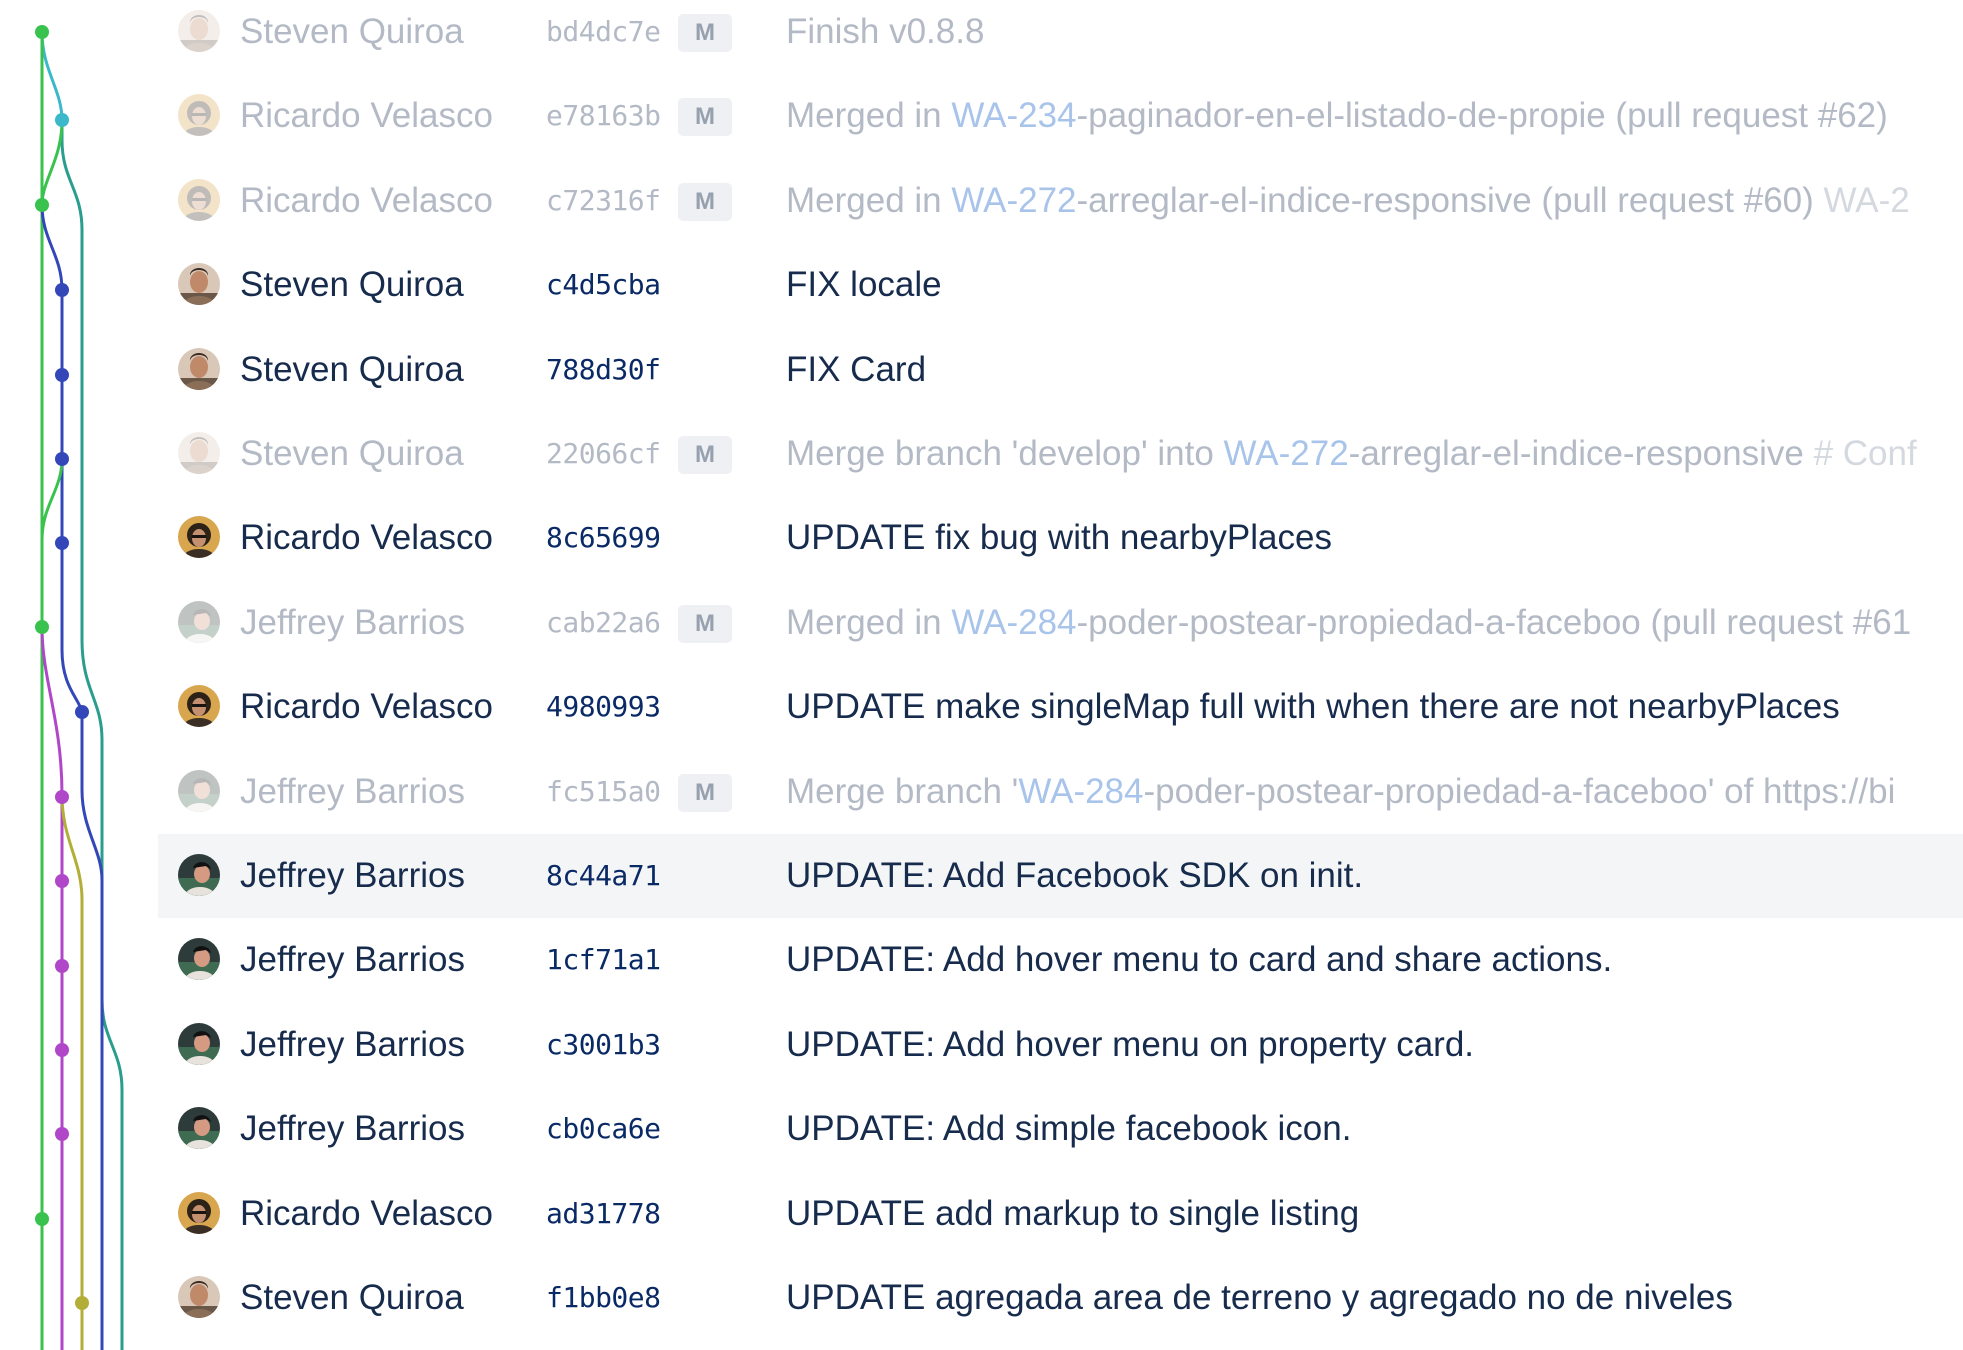 The width and height of the screenshot is (1963, 1350). Describe the element at coordinates (603, 1045) in the screenshot. I see `commit-hash-link: c3001b3` at that location.